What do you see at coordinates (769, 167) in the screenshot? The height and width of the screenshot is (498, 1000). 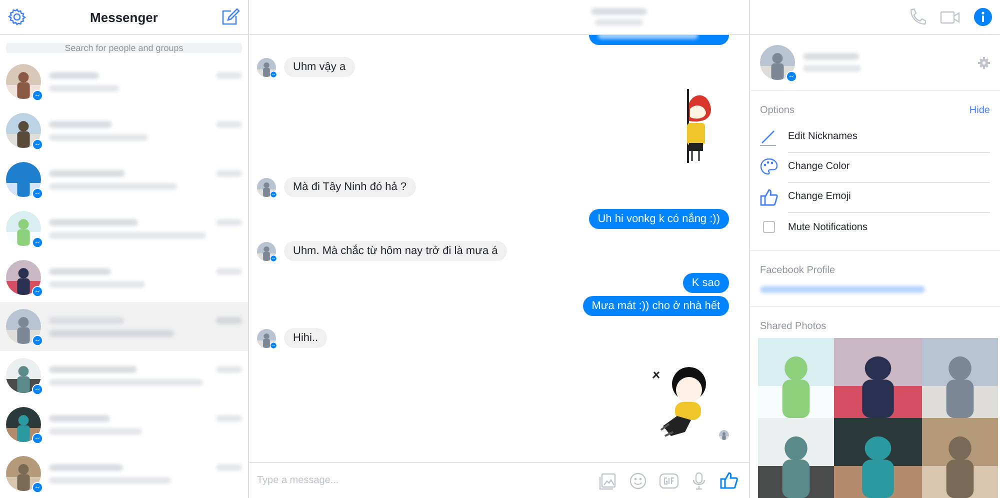 I see `palette-icon` at bounding box center [769, 167].